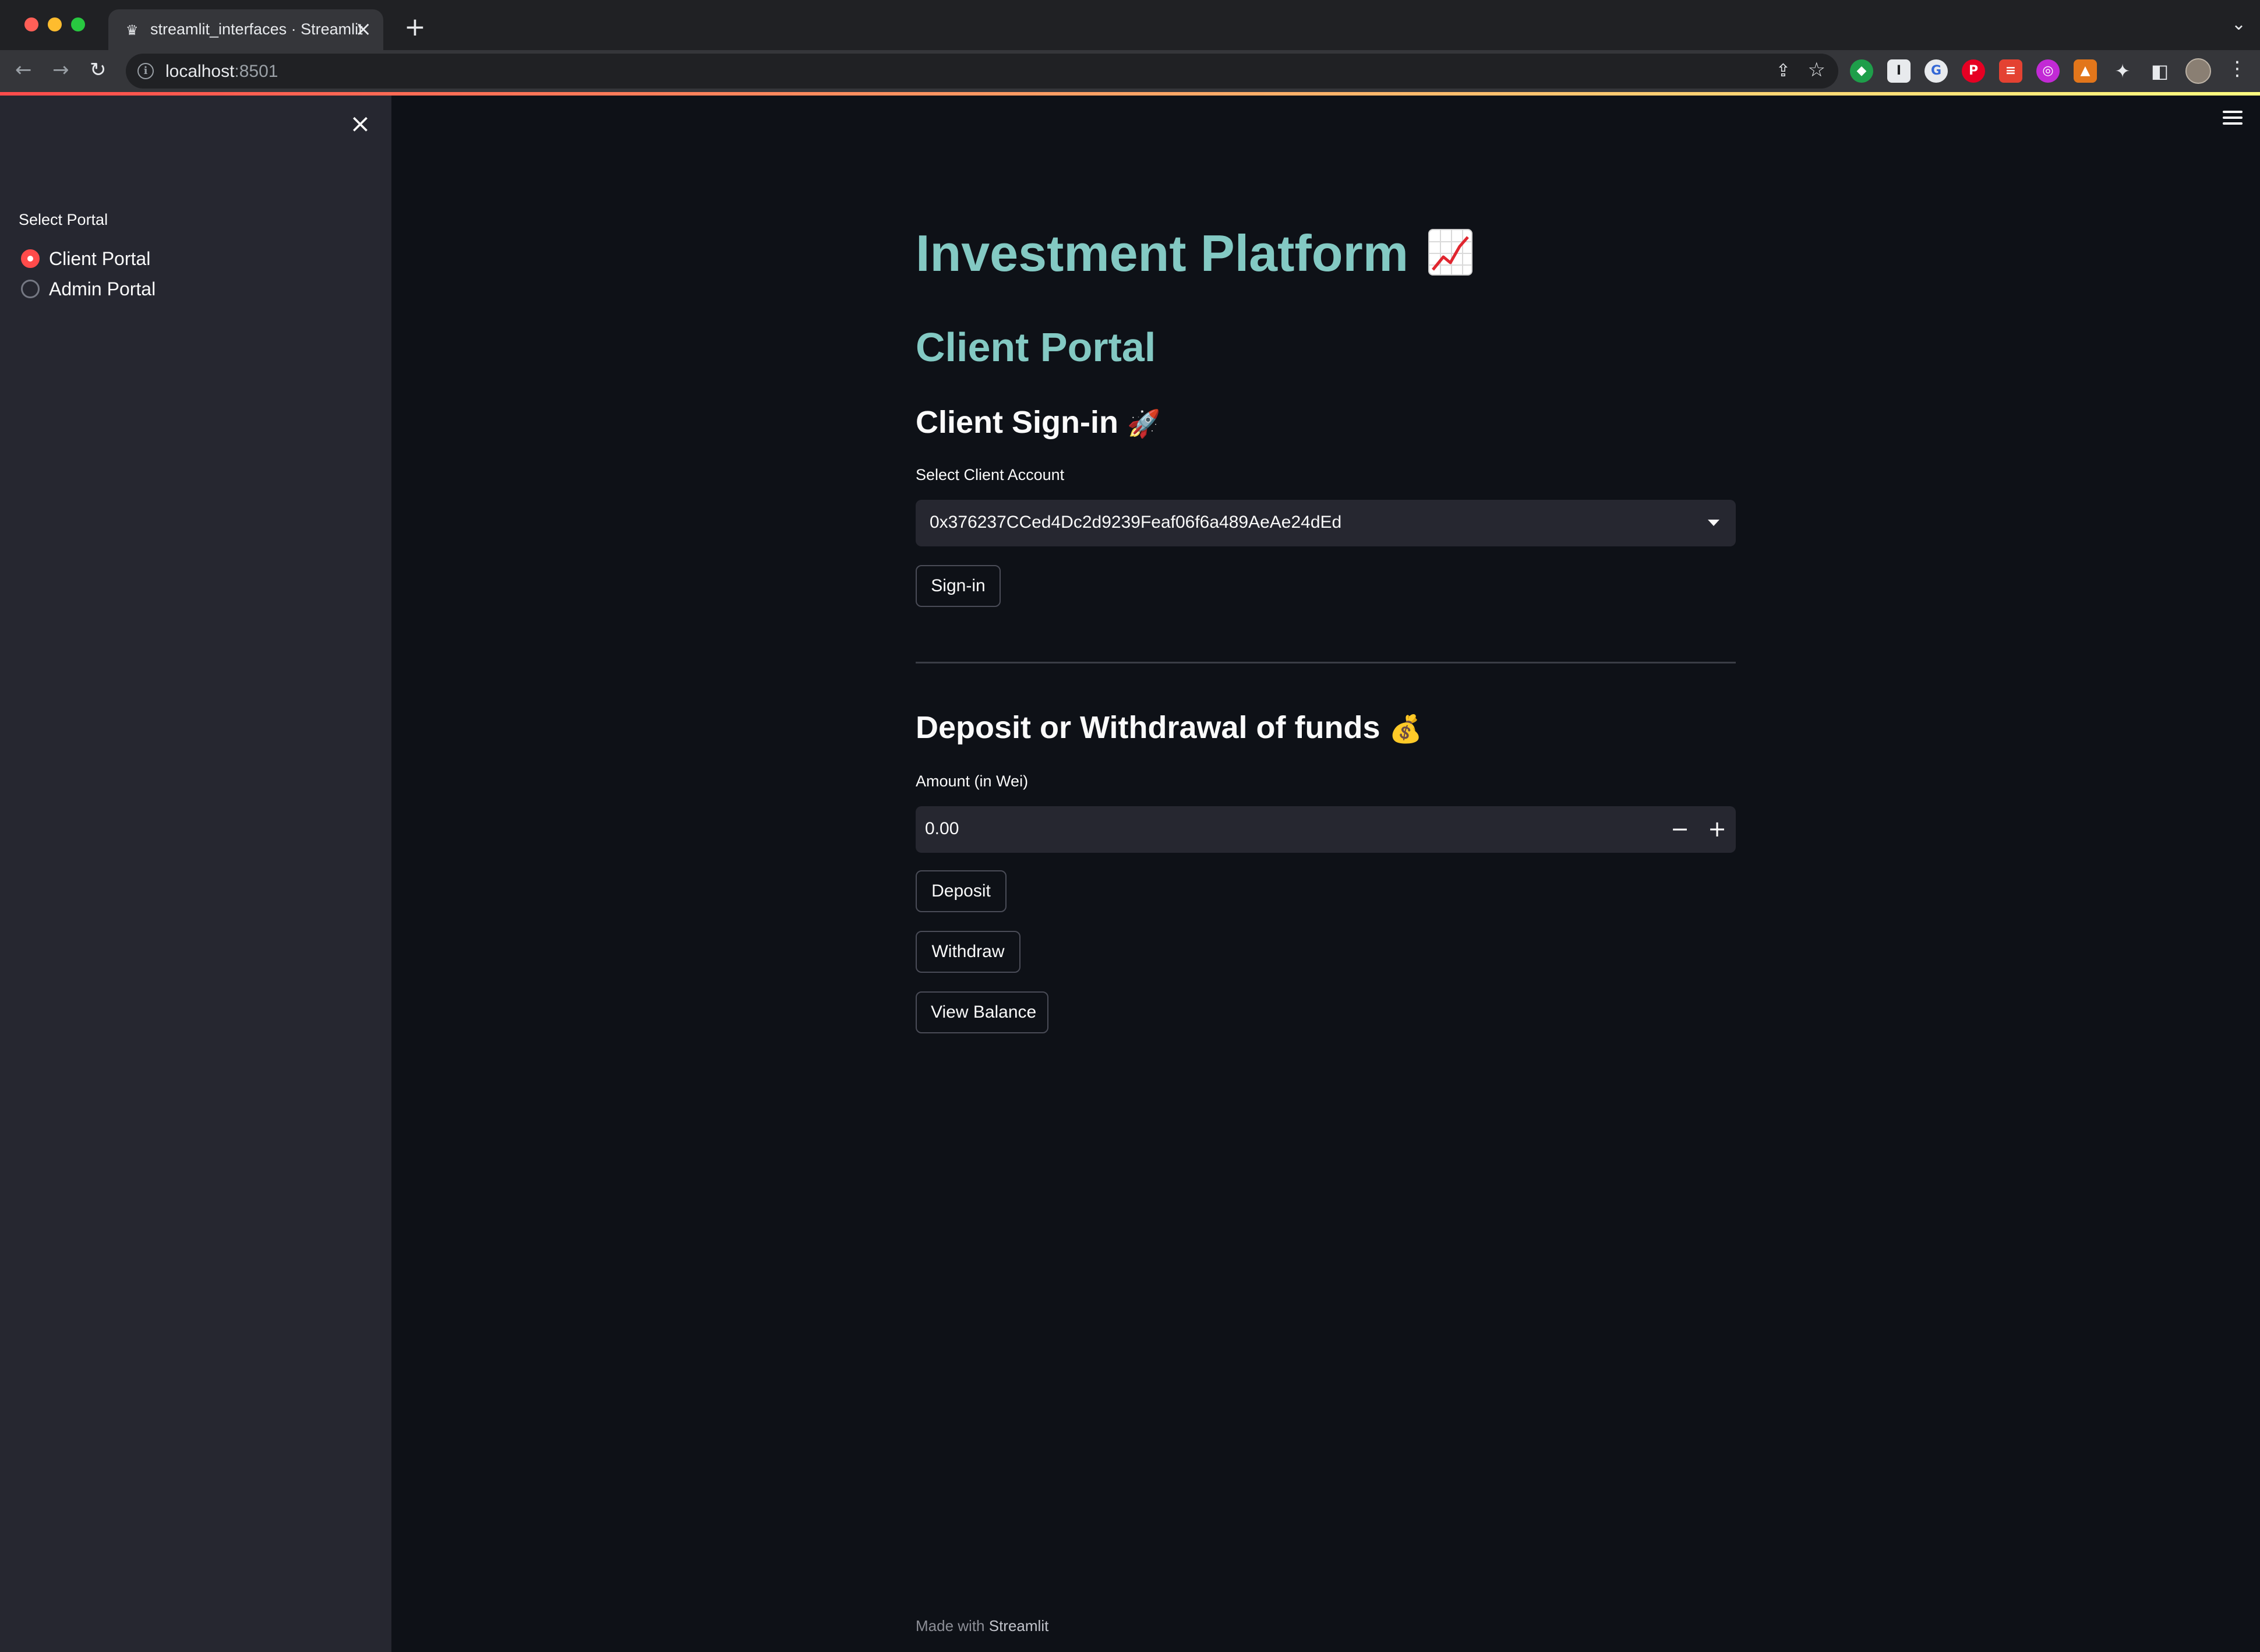  What do you see at coordinates (60, 70) in the screenshot?
I see `forward-arrow-icon: →` at bounding box center [60, 70].